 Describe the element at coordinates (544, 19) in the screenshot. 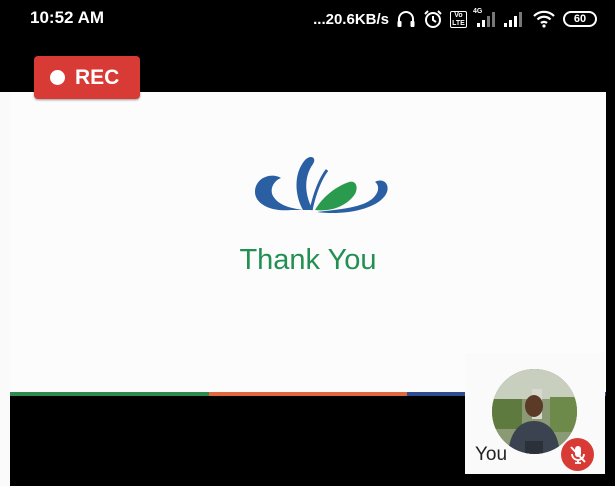

I see `wifi-icon` at that location.